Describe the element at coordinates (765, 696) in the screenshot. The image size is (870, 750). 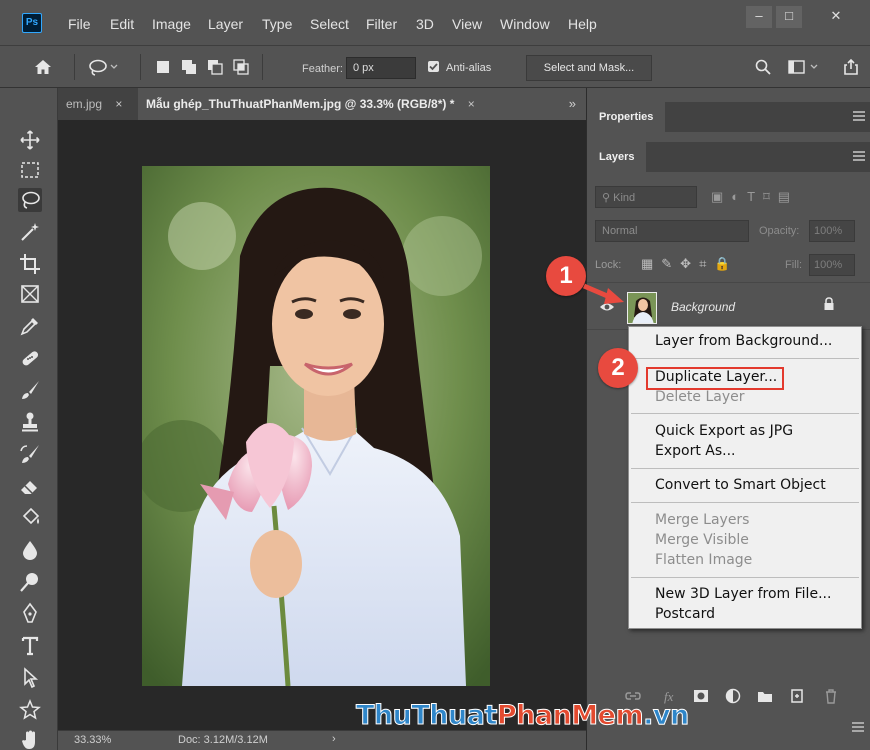
I see `new-group-icon` at that location.